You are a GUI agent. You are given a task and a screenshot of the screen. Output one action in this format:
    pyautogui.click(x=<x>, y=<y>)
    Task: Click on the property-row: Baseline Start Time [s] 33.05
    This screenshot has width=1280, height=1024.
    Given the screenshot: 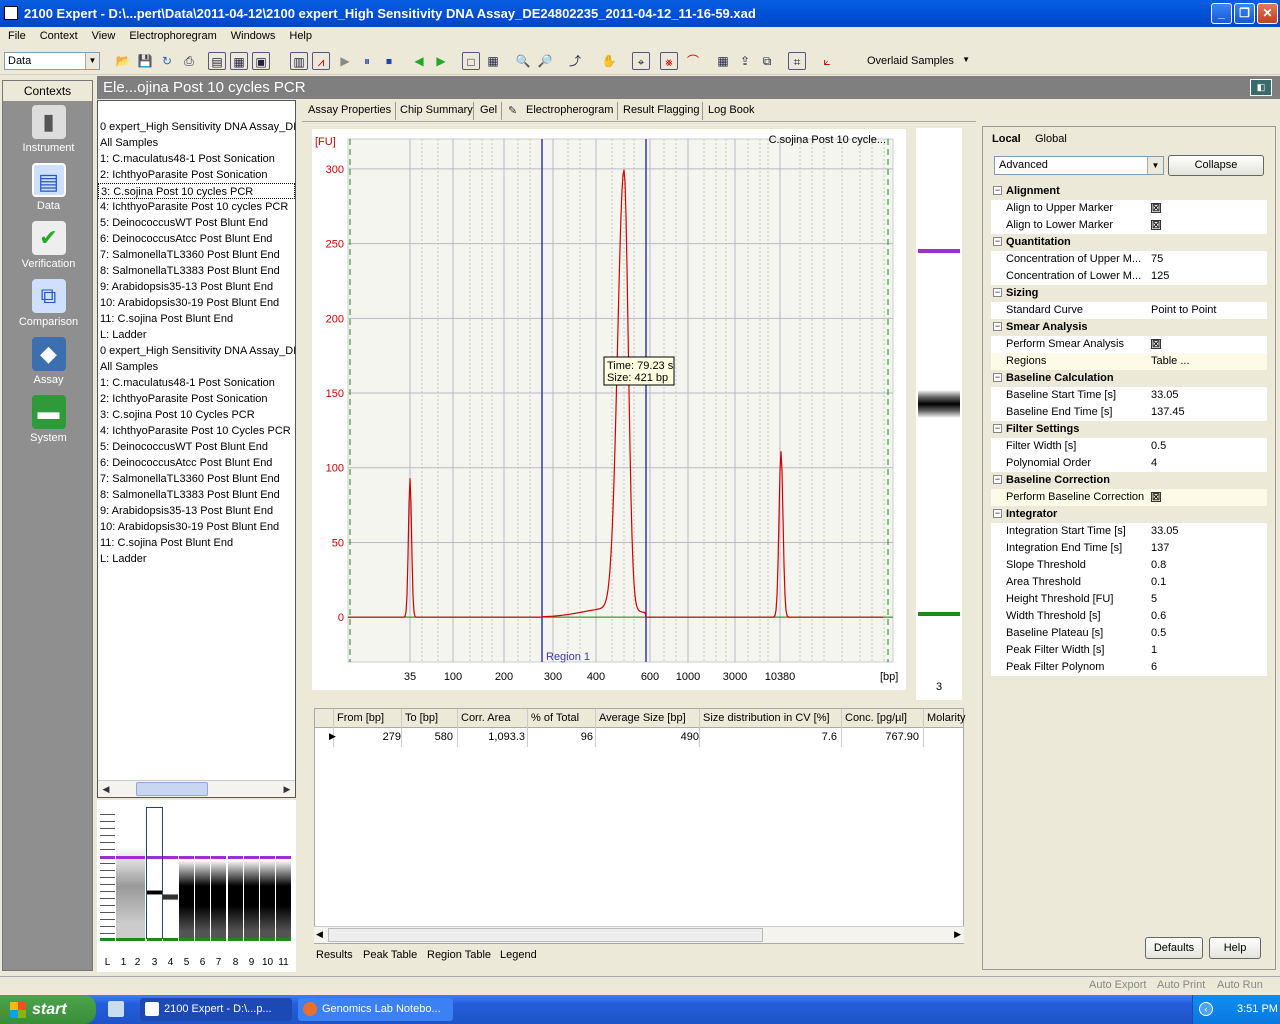 What is the action you would take?
    pyautogui.click(x=1129, y=395)
    